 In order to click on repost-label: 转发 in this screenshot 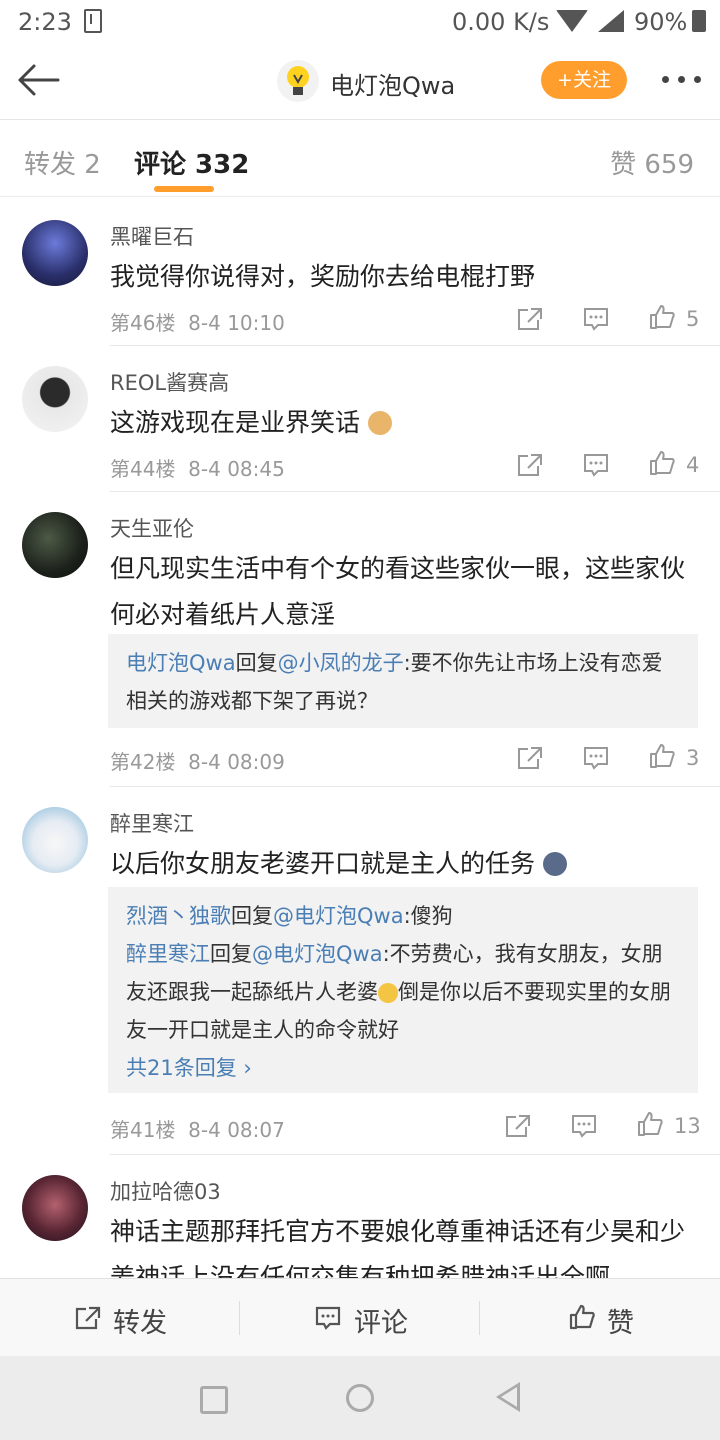, I will do `click(140, 1323)`.